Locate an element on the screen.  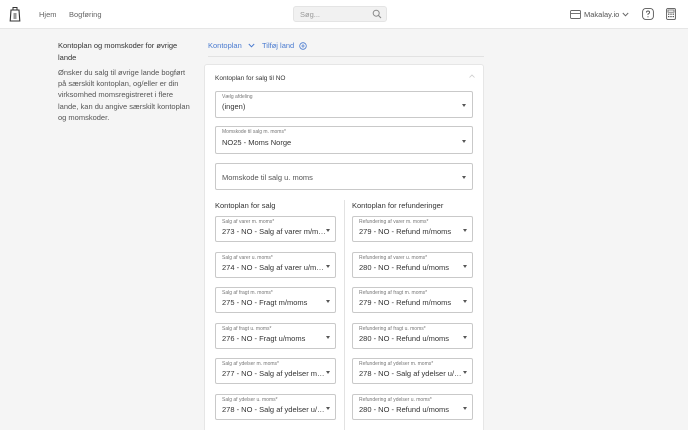
sales-column-title: Kontoplan for salg is located at coordinates (245, 205).